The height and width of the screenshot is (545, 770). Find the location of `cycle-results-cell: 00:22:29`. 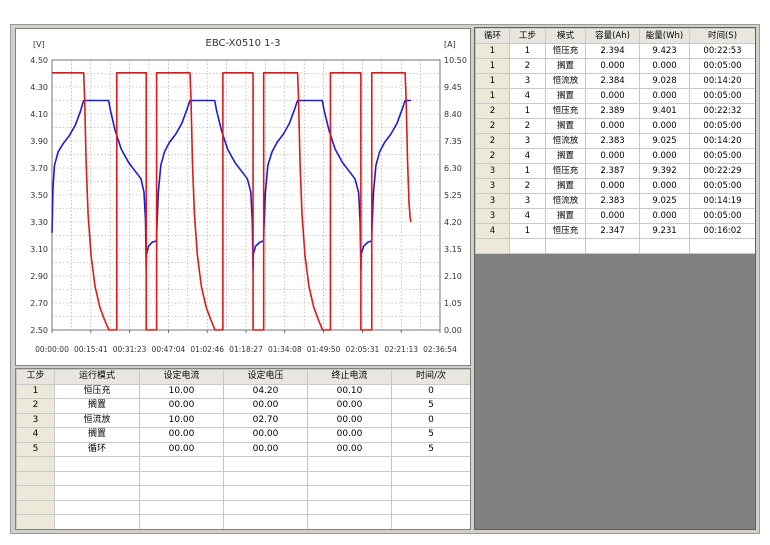

cycle-results-cell: 00:22:29 is located at coordinates (722, 171).